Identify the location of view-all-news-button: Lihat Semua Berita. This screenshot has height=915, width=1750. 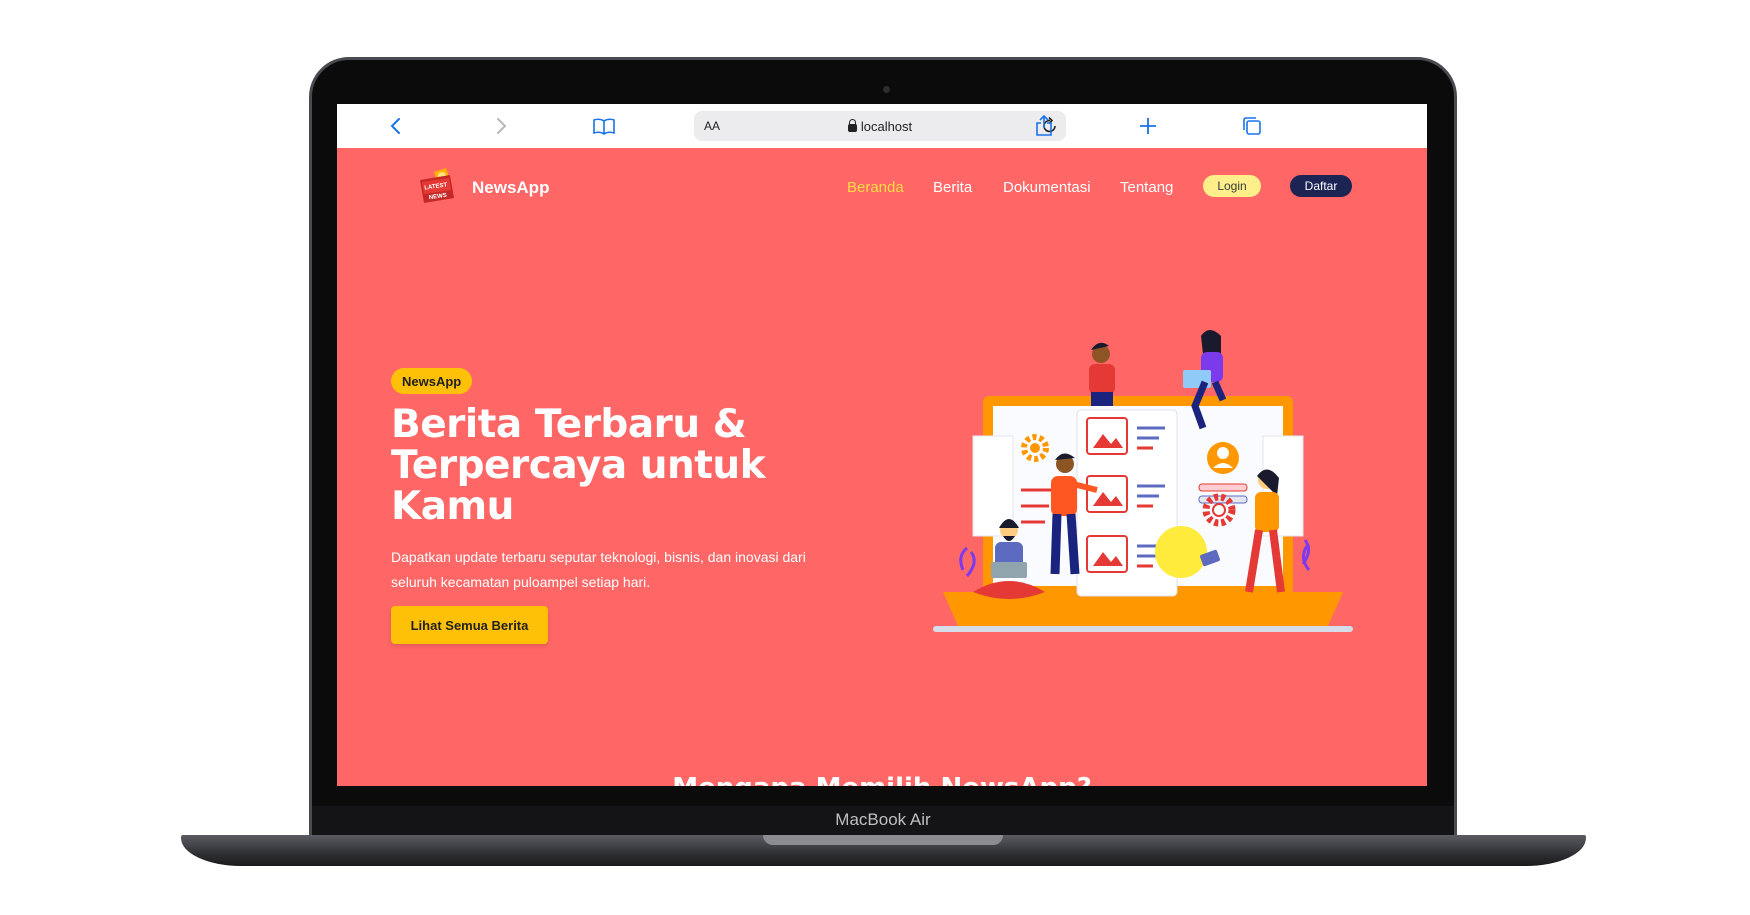
(469, 625).